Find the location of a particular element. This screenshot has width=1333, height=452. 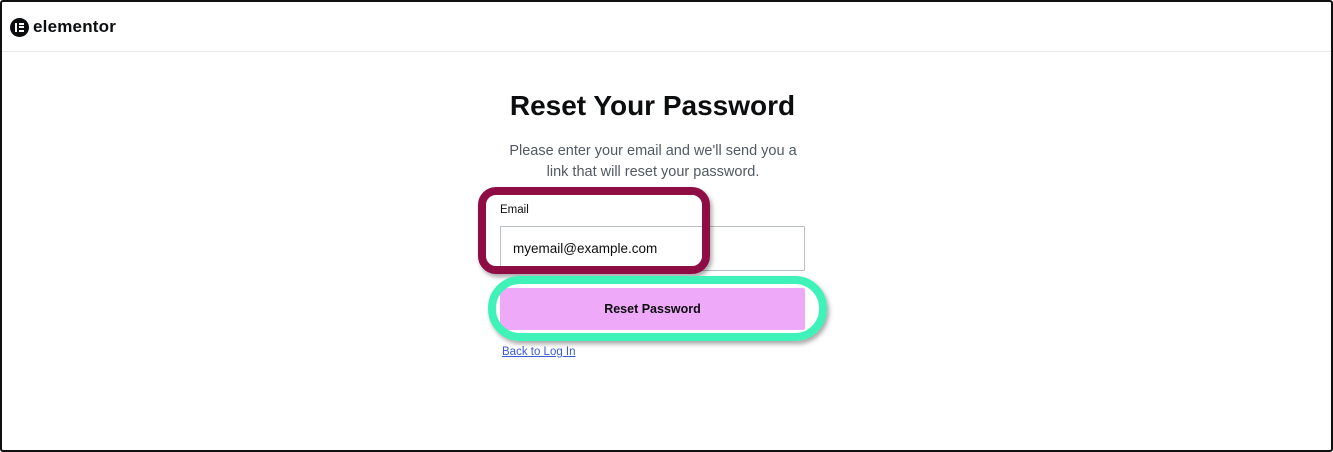

elementor-logo: elementor is located at coordinates (63, 27).